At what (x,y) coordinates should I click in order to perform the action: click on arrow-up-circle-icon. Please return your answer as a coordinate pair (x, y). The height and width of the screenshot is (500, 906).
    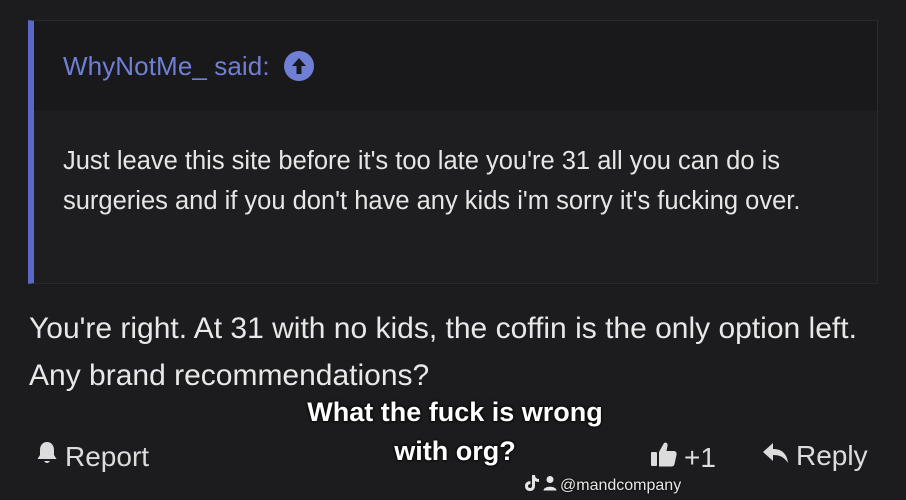
    Looking at the image, I should click on (298, 66).